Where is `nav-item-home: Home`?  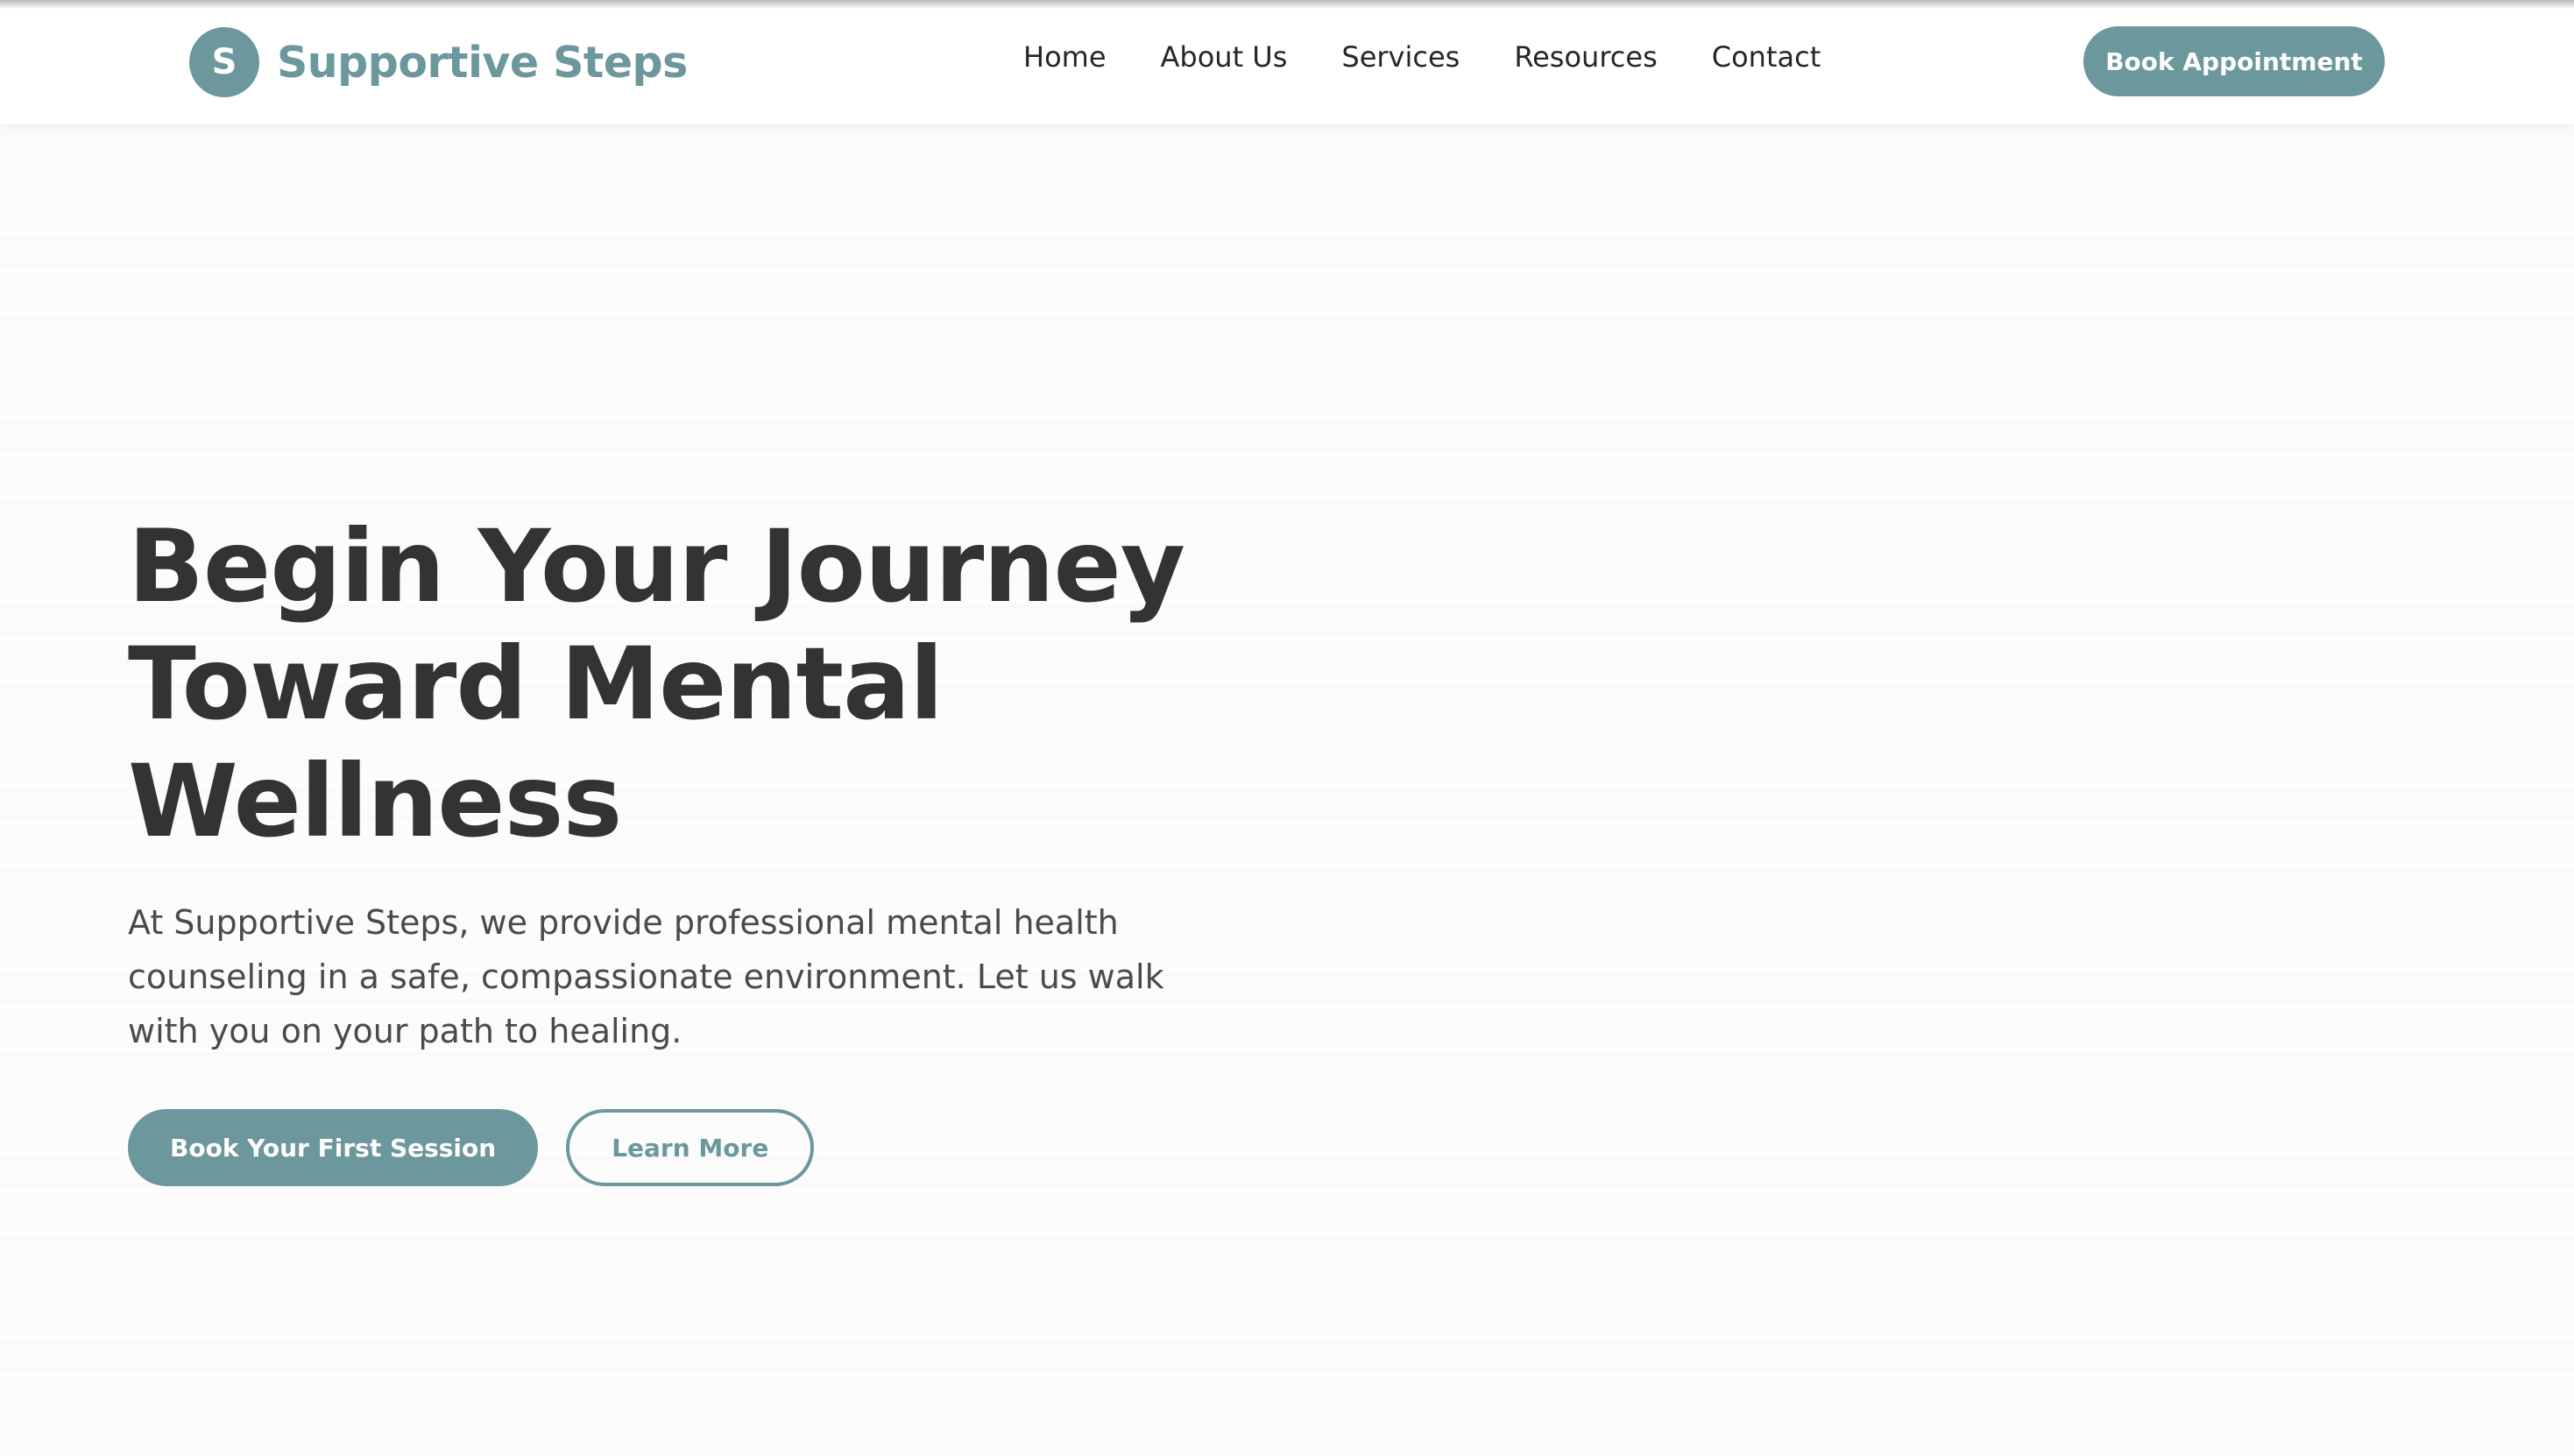
nav-item-home: Home is located at coordinates (1065, 57).